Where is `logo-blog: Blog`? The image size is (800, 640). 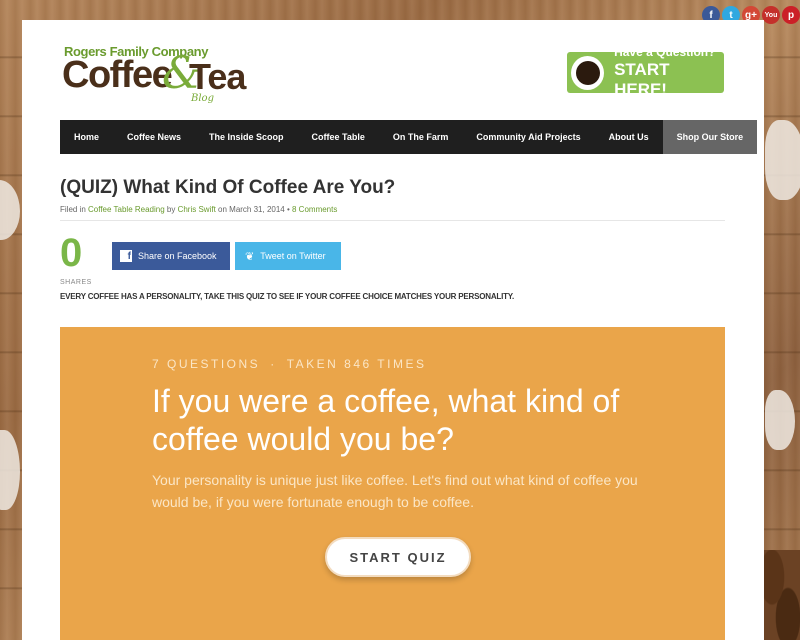 logo-blog: Blog is located at coordinates (202, 98).